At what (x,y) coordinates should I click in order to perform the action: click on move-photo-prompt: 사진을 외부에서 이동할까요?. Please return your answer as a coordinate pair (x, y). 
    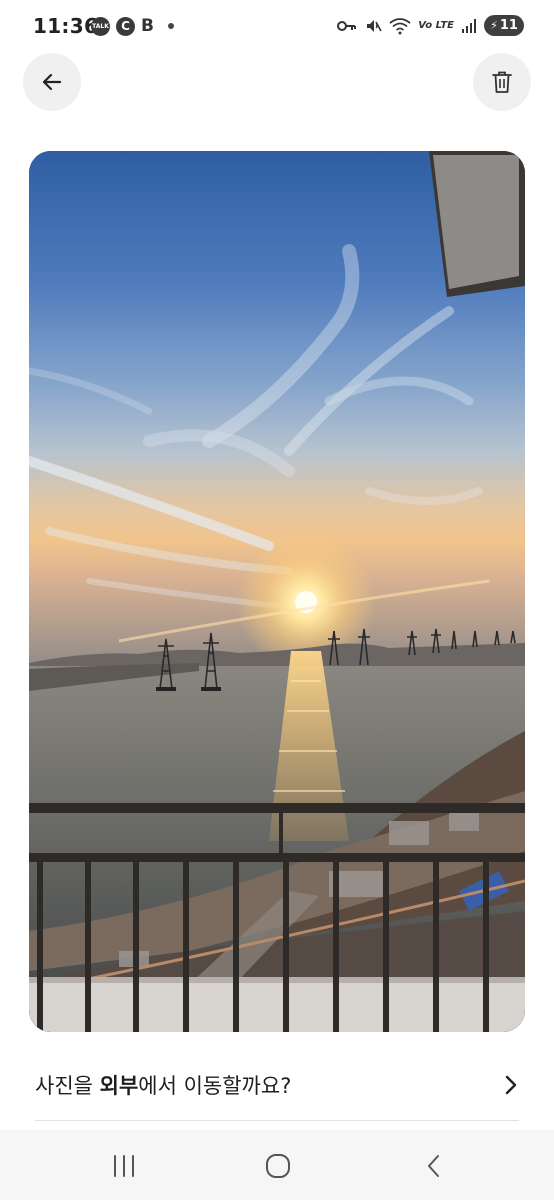
    Looking at the image, I should click on (277, 1085).